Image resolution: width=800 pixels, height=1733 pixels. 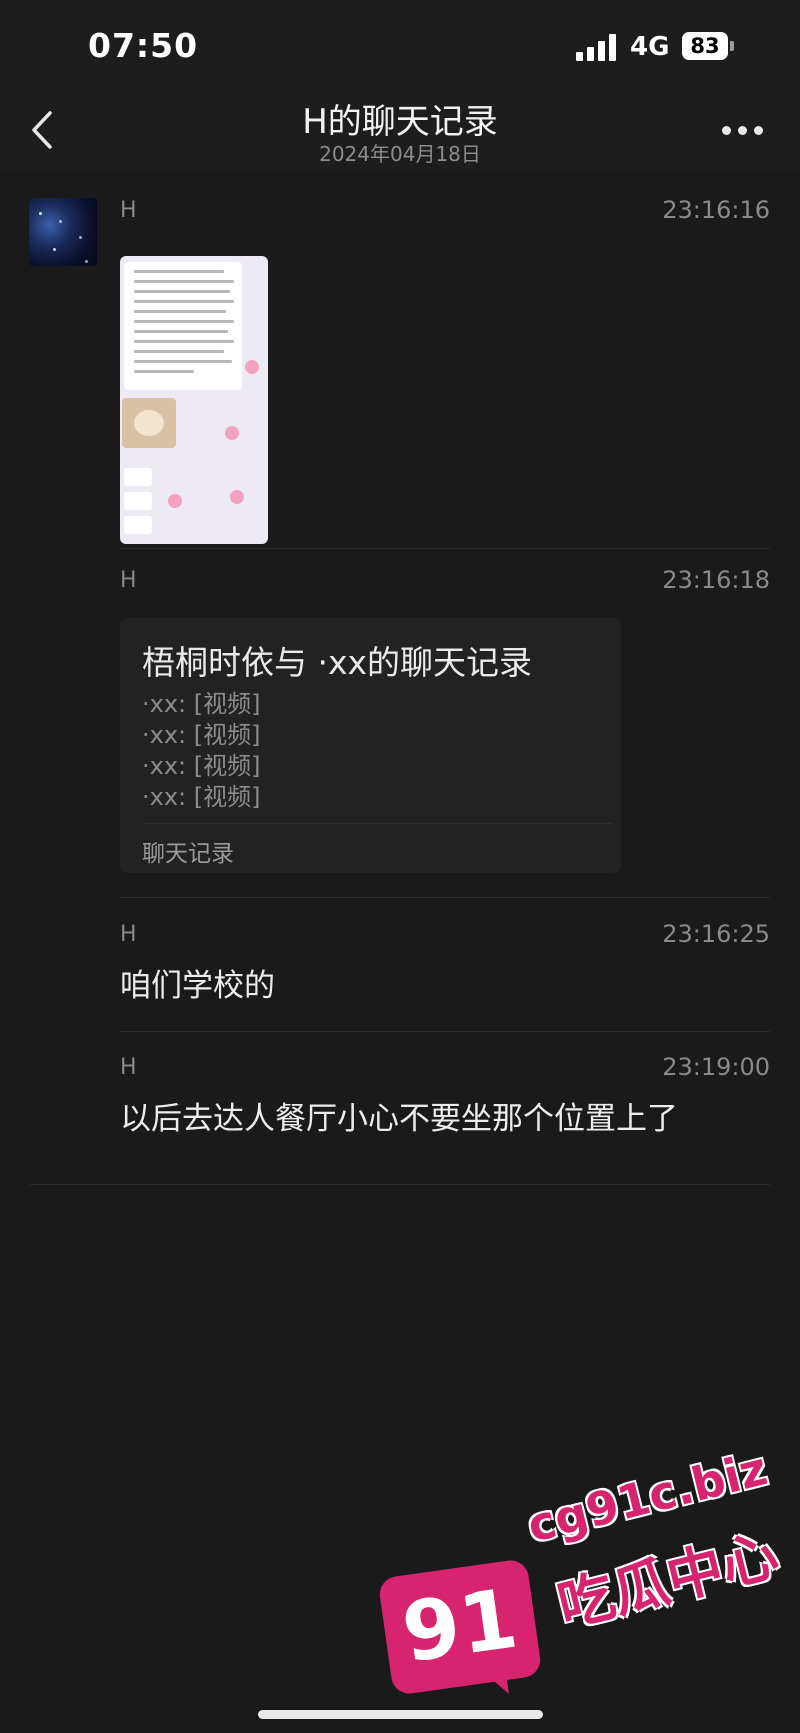 I want to click on watermark-logo: cg91c.biz 吃瓜中心 91, so click(x=581, y=1580).